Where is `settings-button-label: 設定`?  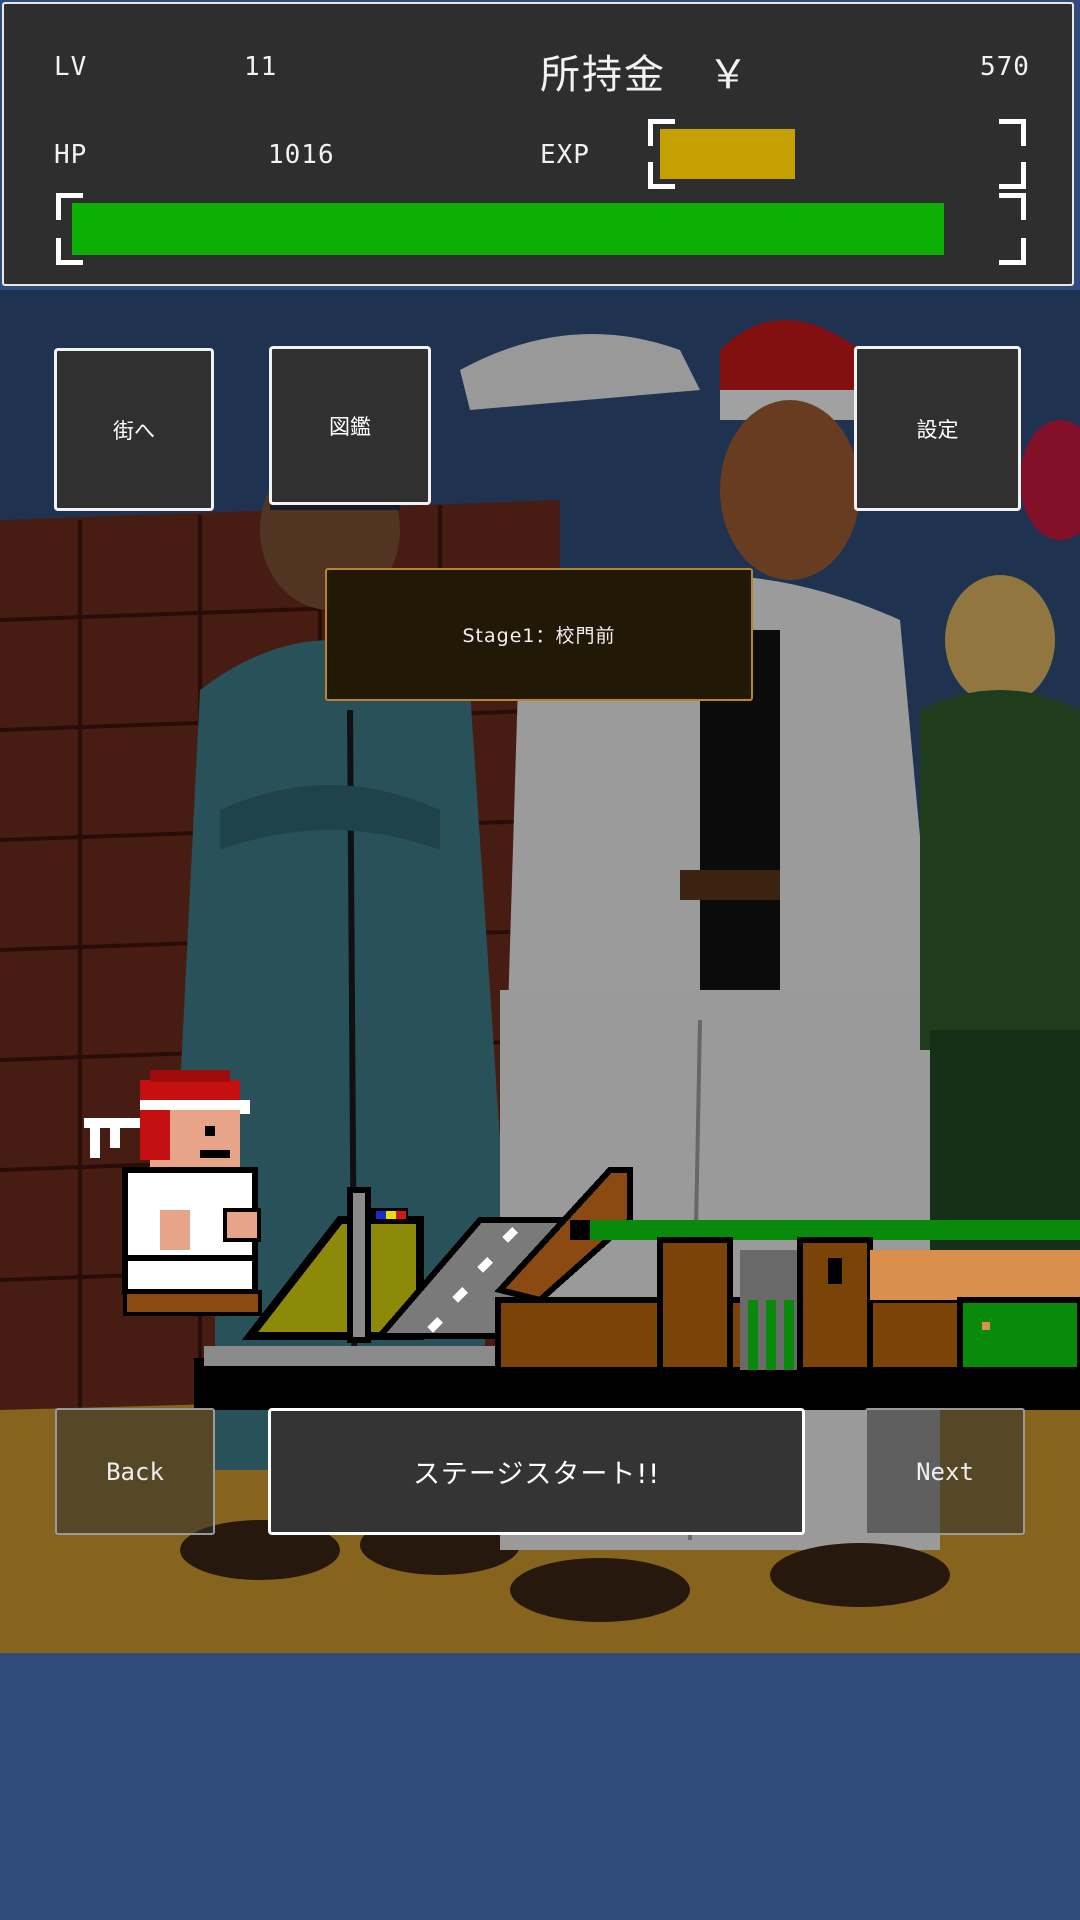
settings-button-label: 設定 is located at coordinates (937, 429).